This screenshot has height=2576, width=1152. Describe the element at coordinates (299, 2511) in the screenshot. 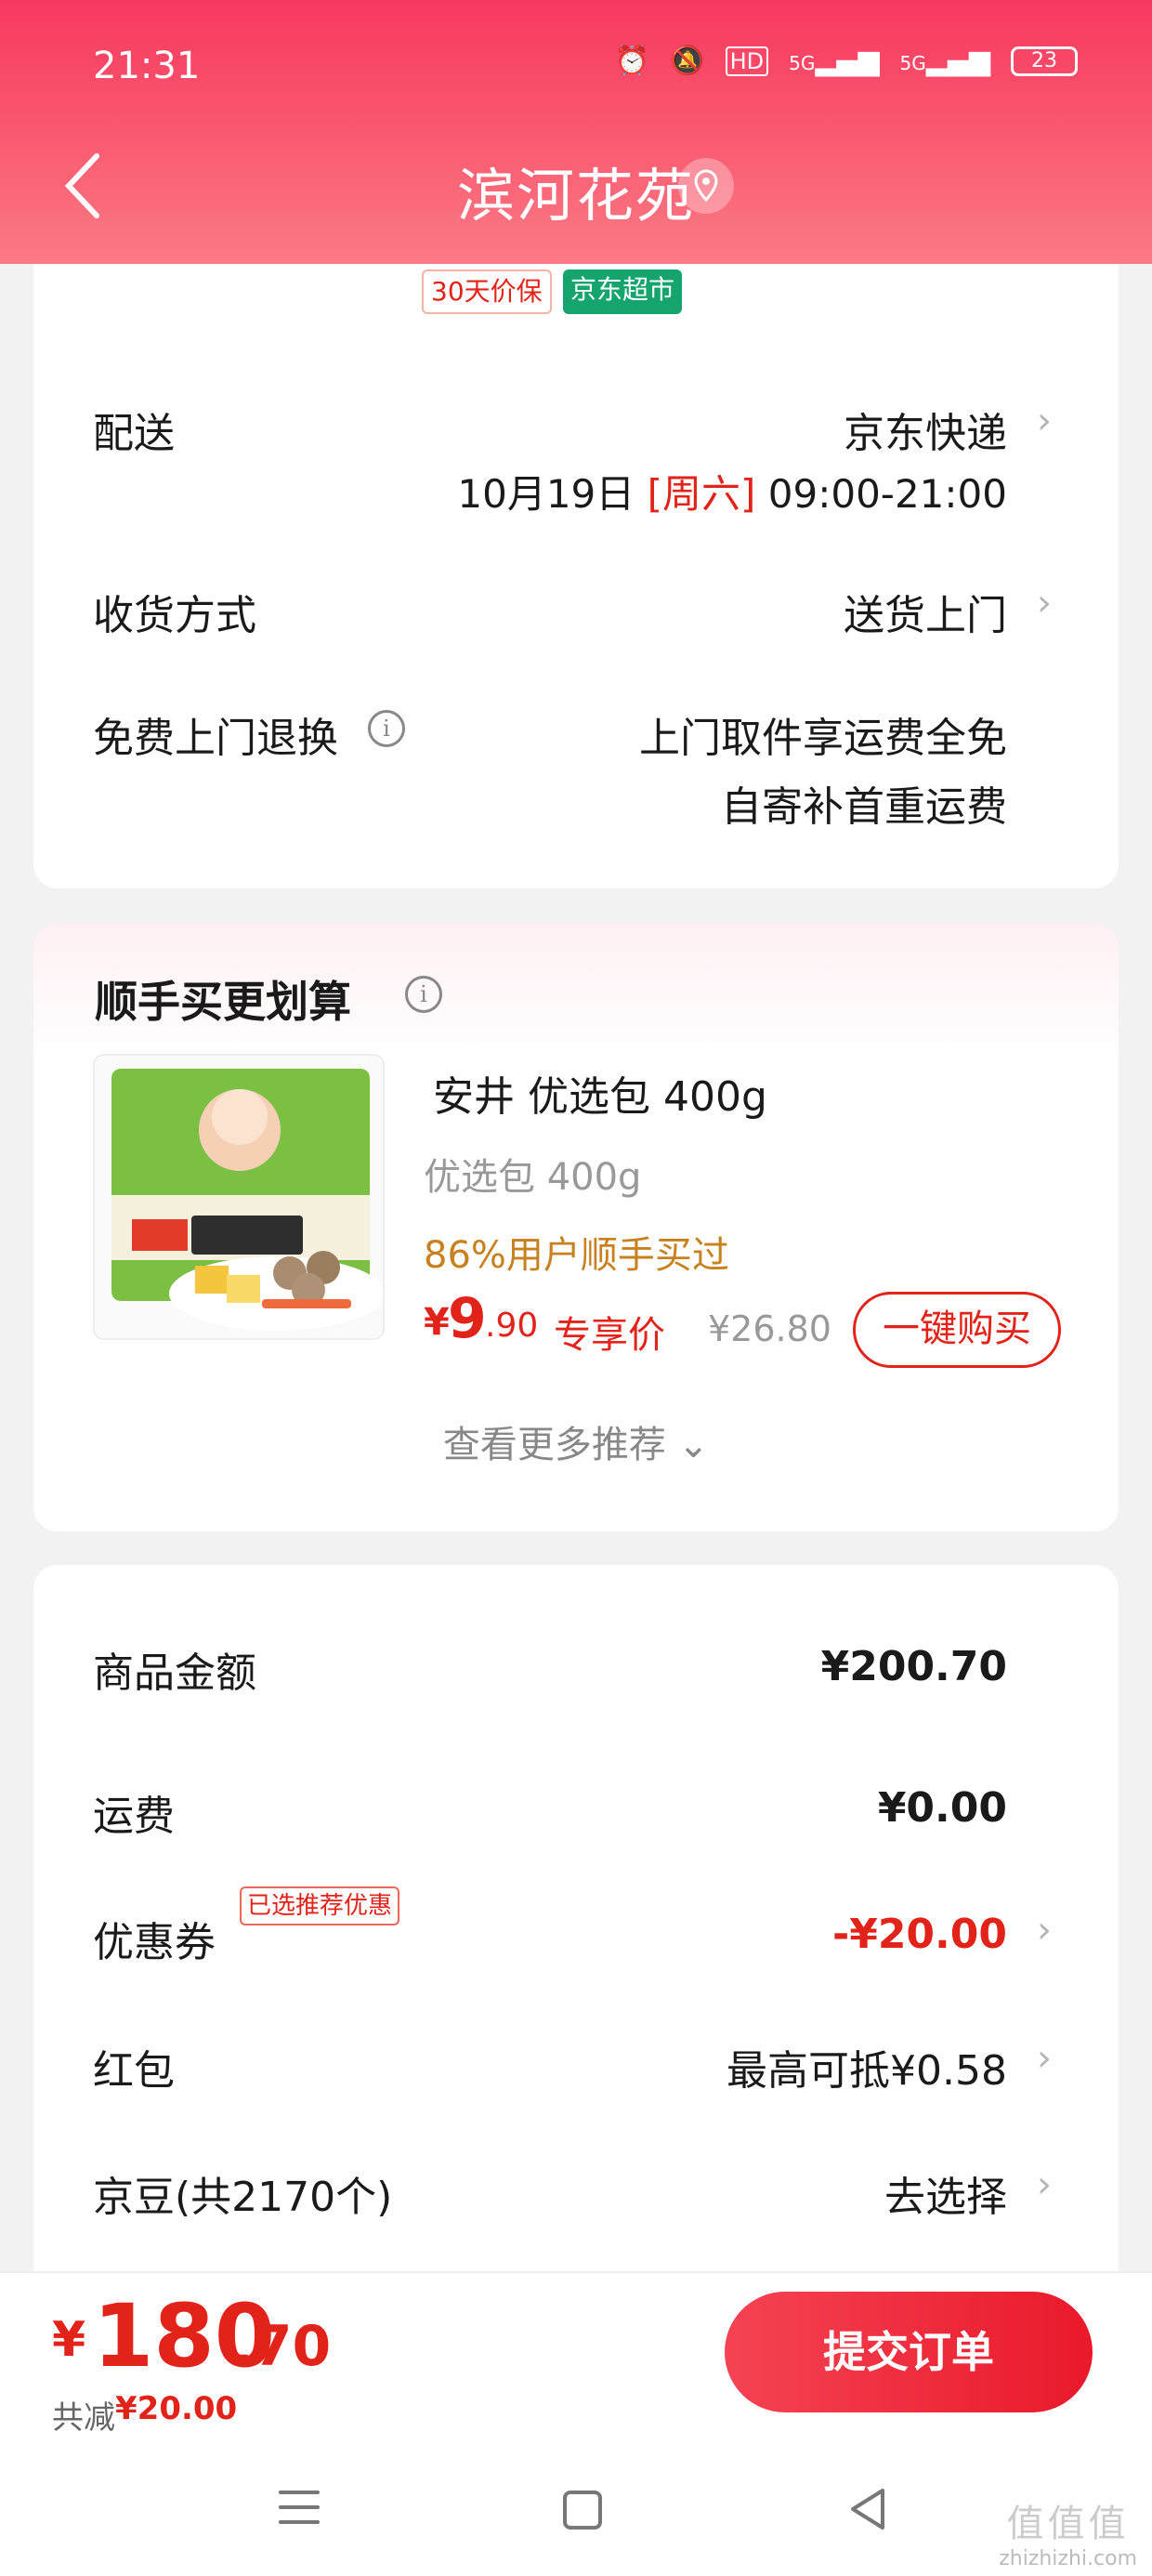

I see `menu-icon` at that location.